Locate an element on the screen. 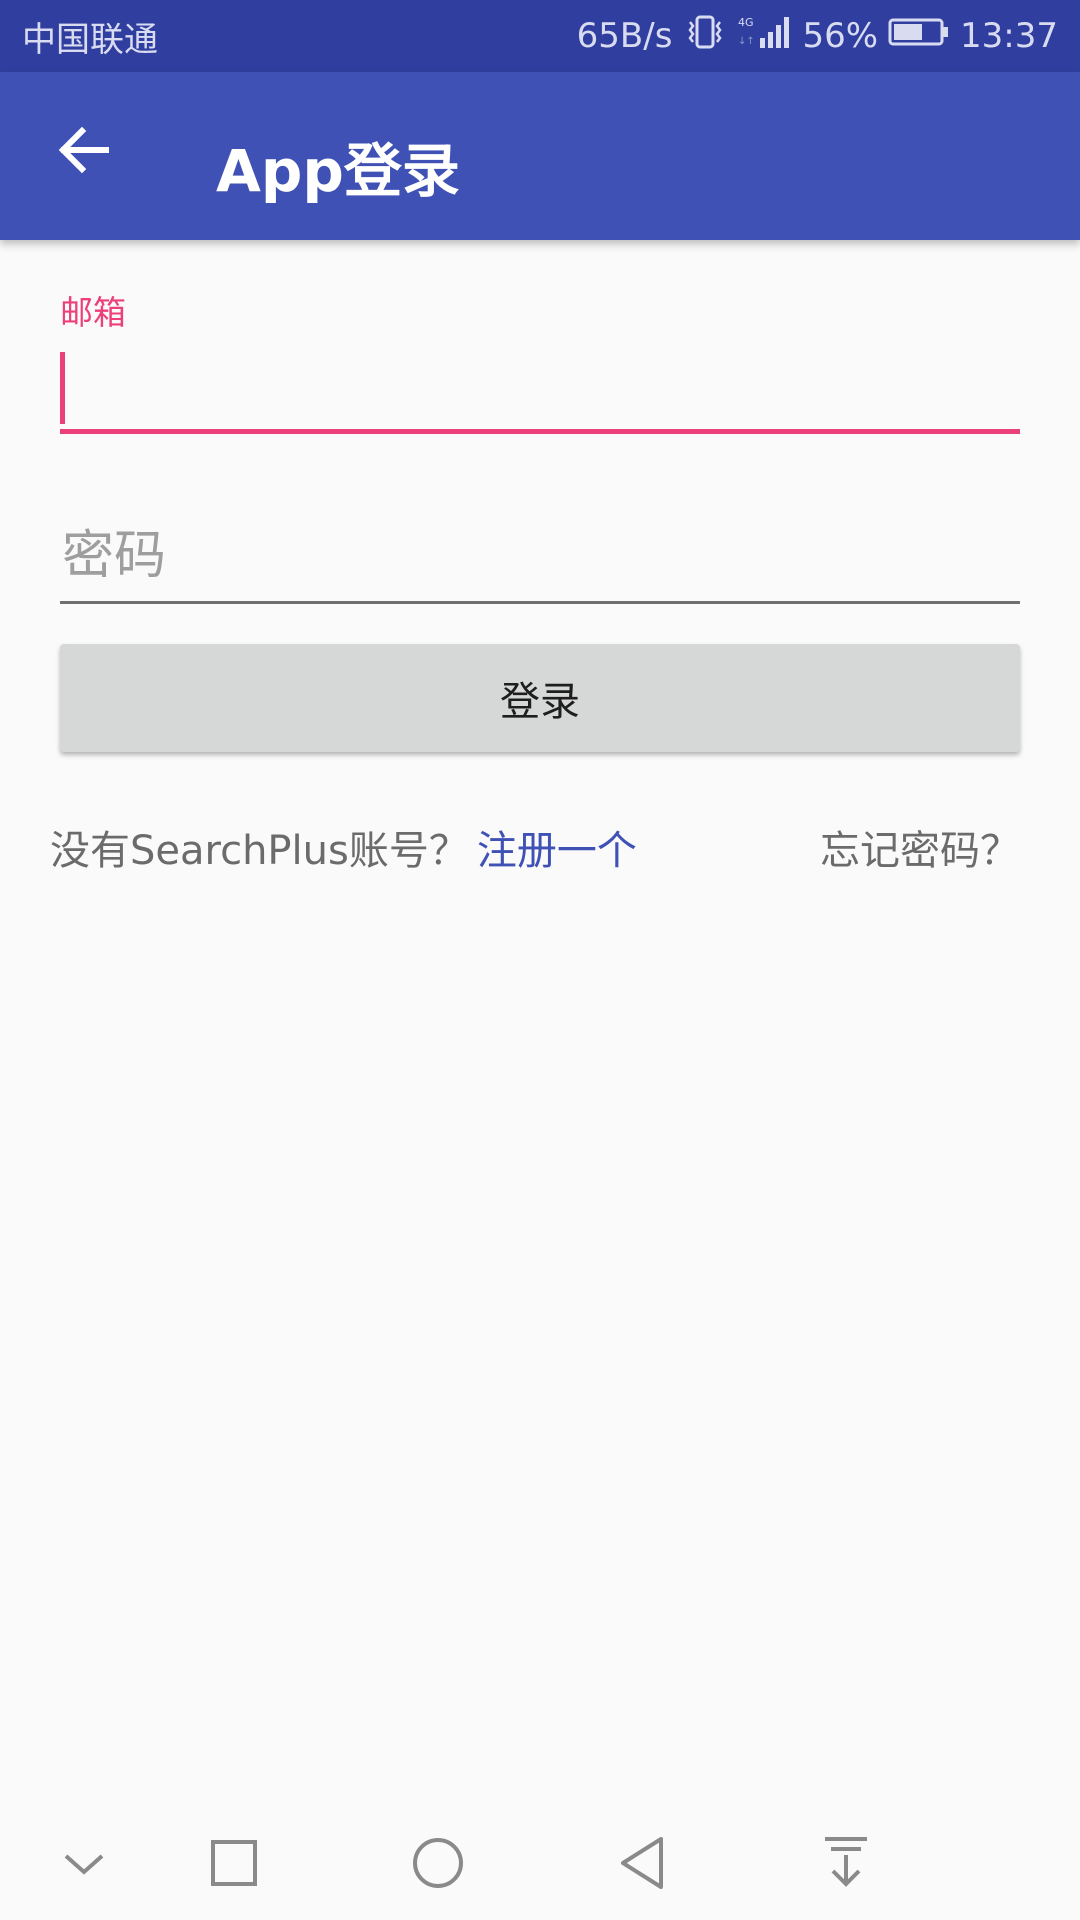  battery-icon is located at coordinates (919, 36).